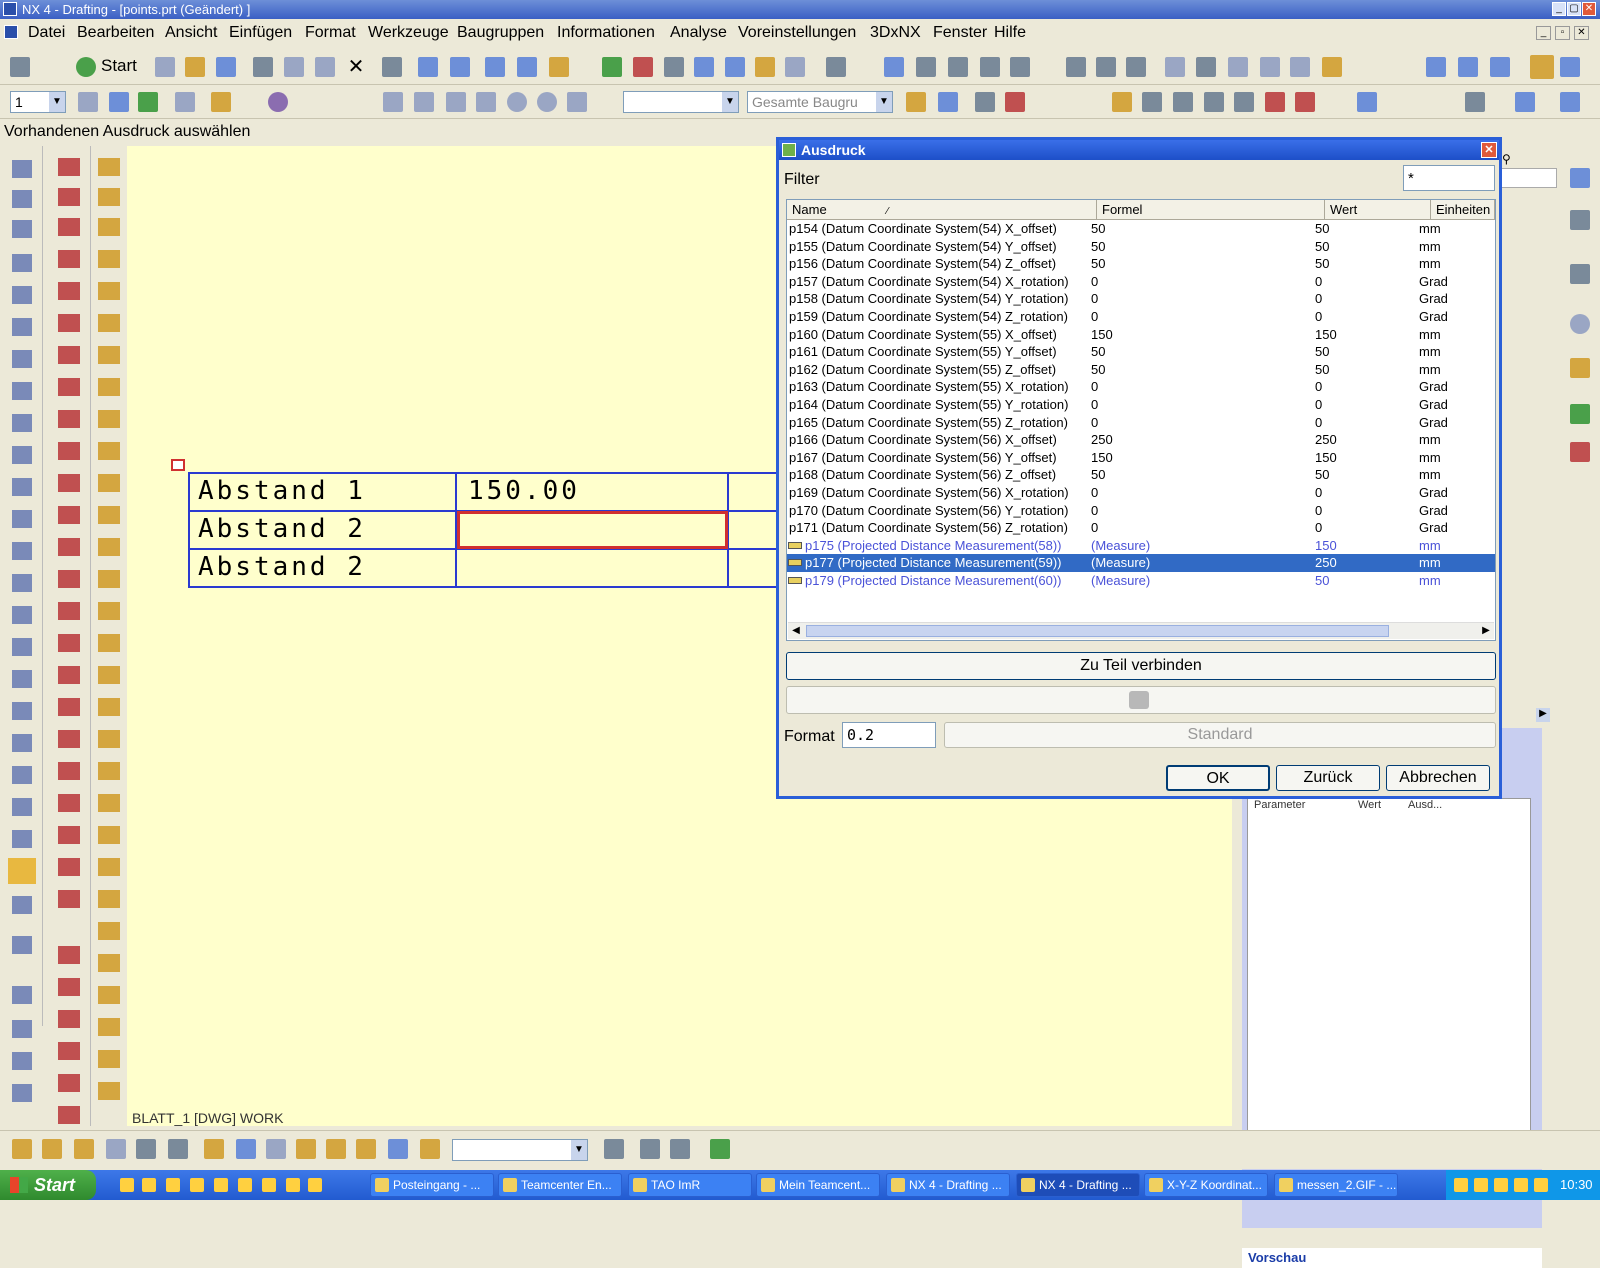  Describe the element at coordinates (1328, 778) in the screenshot. I see `back-button: Zurück` at that location.